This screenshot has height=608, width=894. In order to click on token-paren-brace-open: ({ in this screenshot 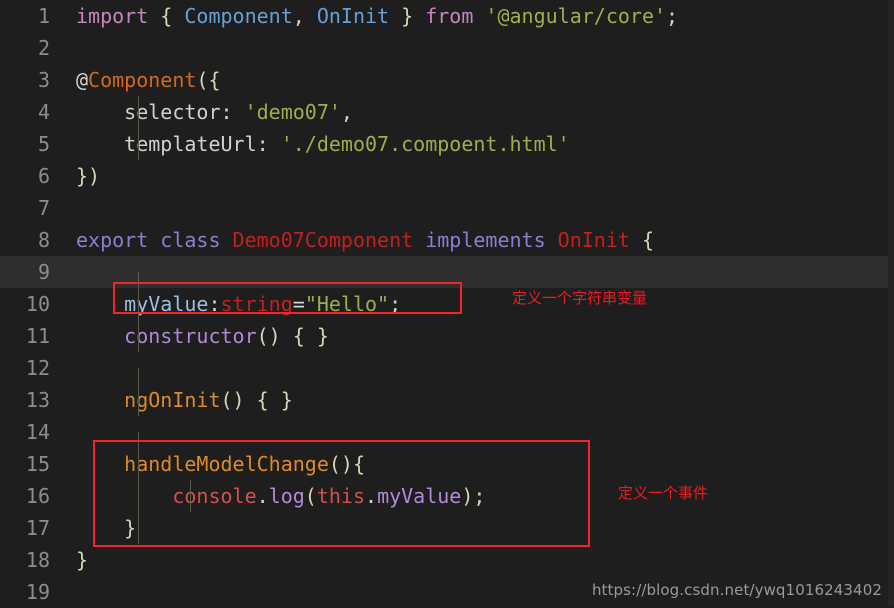, I will do `click(208, 80)`.